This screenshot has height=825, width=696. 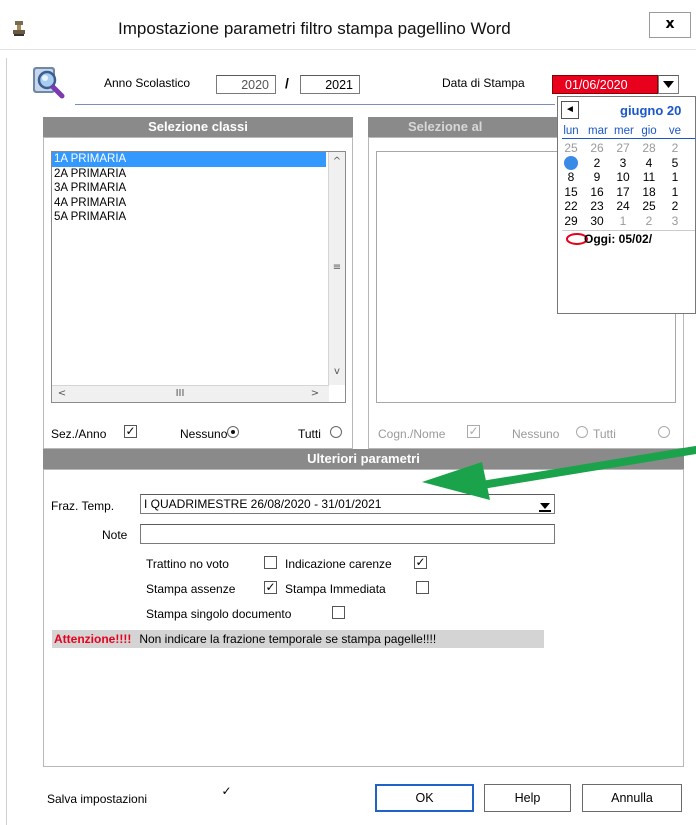 I want to click on scroll-grip-icon: ≡, so click(x=337, y=268).